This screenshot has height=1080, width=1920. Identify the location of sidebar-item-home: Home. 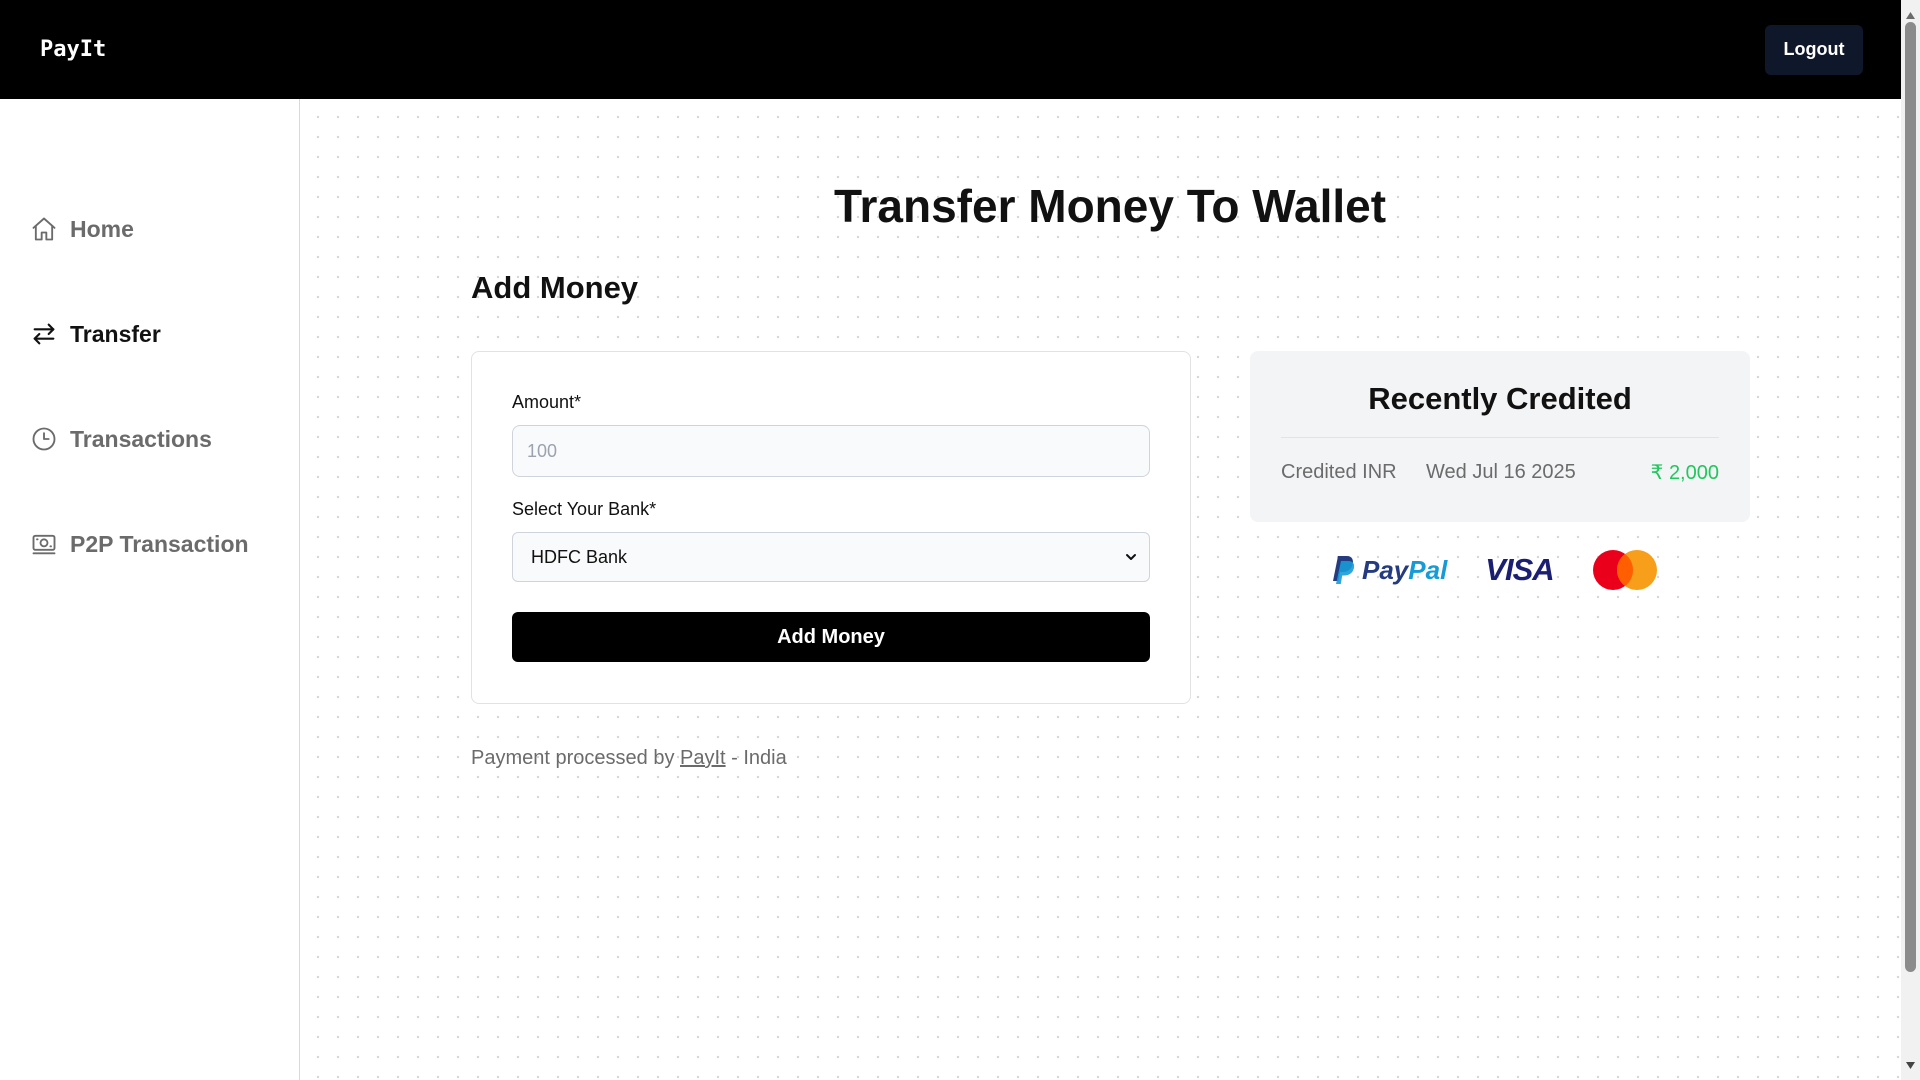
(149, 229).